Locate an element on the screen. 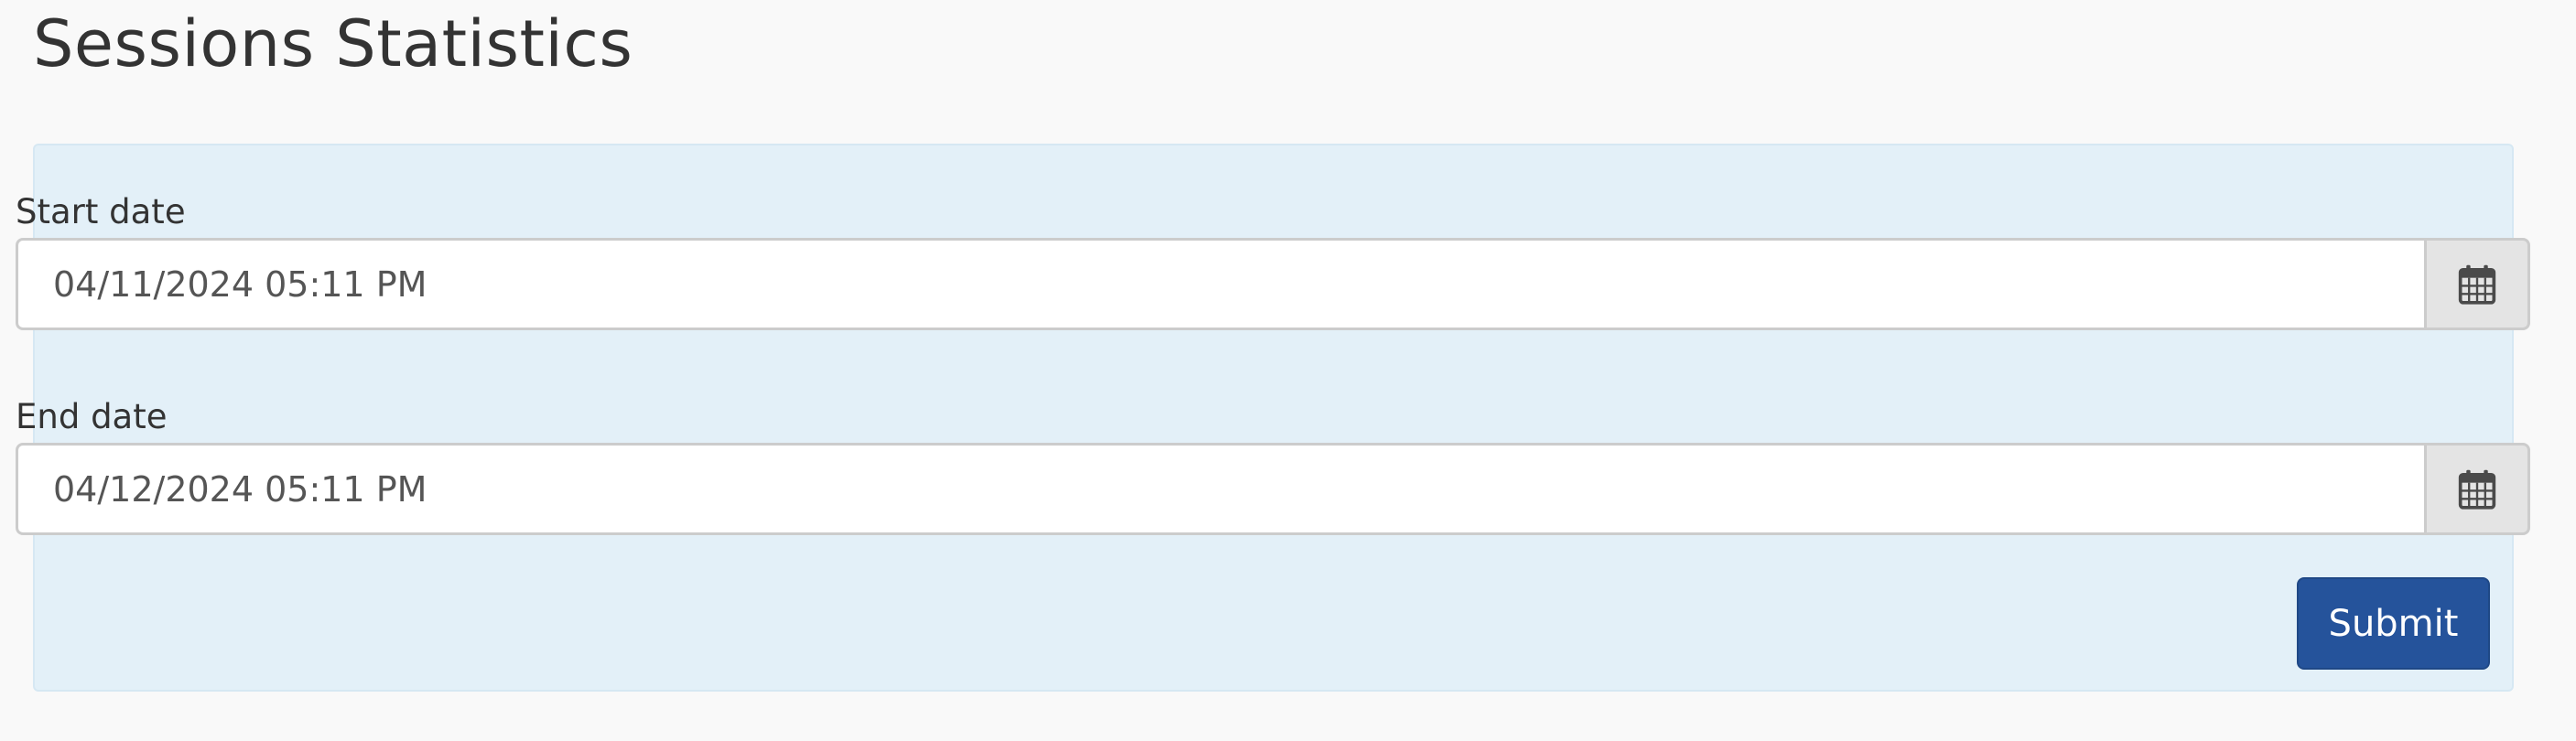 The image size is (2576, 741). start-date-label: Start date is located at coordinates (101, 212).